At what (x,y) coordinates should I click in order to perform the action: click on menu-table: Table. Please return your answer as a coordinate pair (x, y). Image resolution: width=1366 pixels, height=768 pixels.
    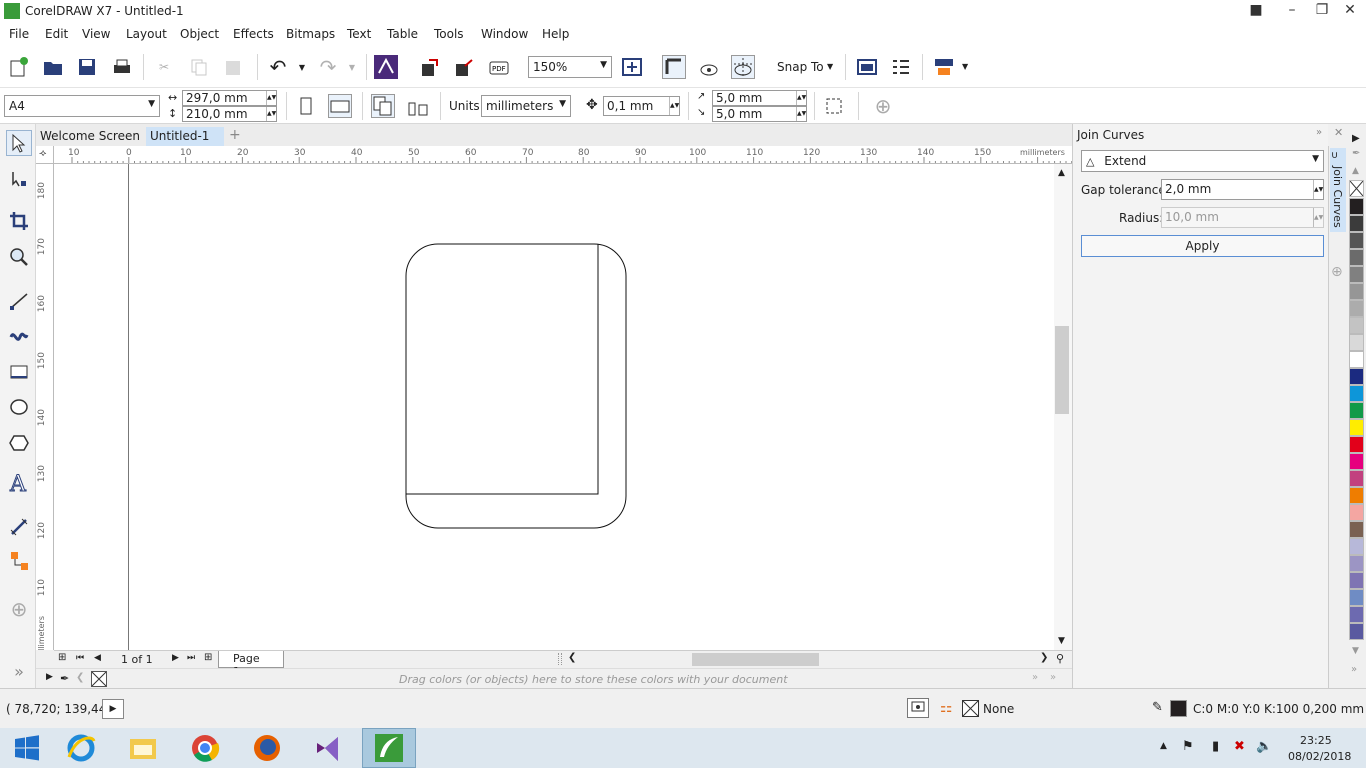
    Looking at the image, I should click on (402, 34).